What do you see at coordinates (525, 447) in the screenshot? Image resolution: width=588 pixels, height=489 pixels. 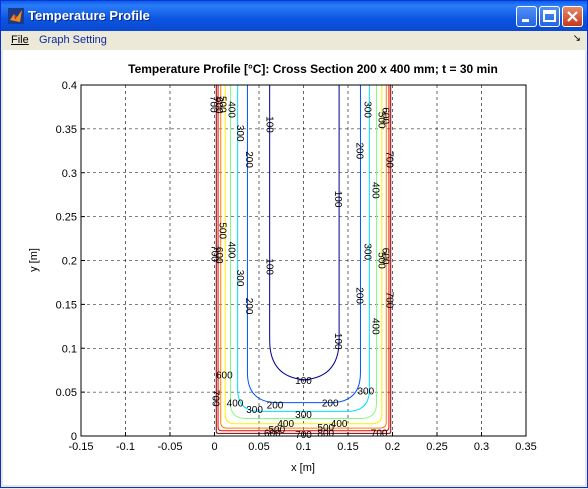 I see `x-tick-label: 0.35` at bounding box center [525, 447].